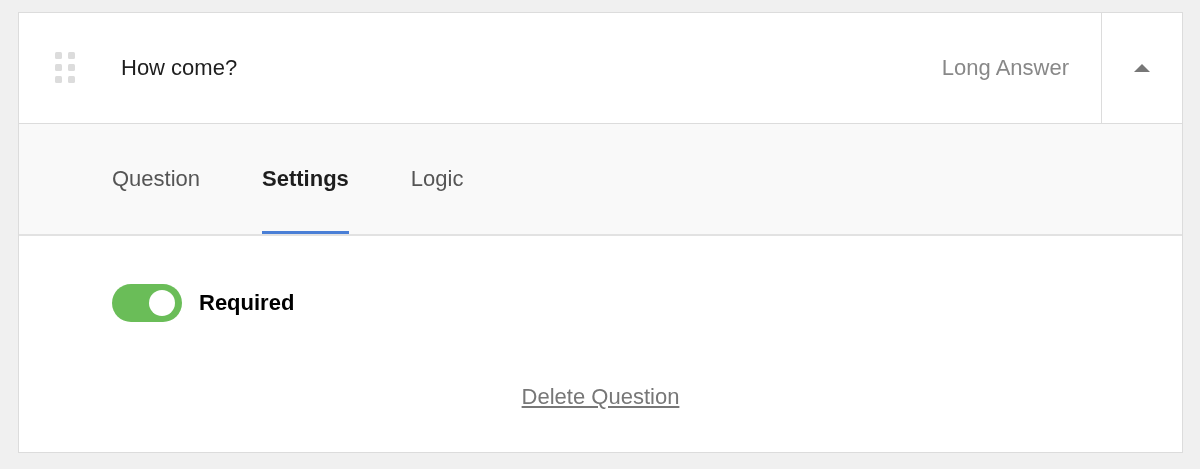  Describe the element at coordinates (147, 303) in the screenshot. I see `toggle-switch` at that location.